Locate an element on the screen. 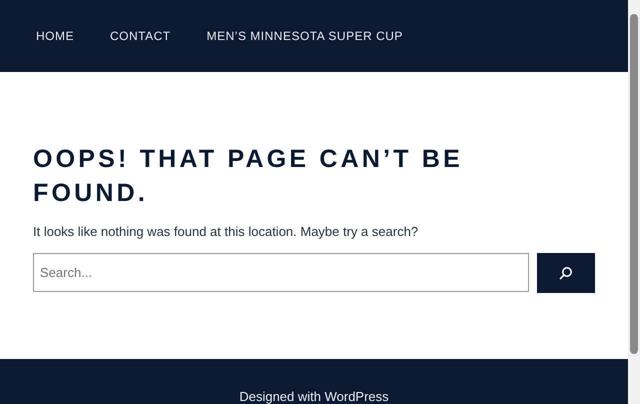 The height and width of the screenshot is (404, 640). search-button is located at coordinates (566, 273).